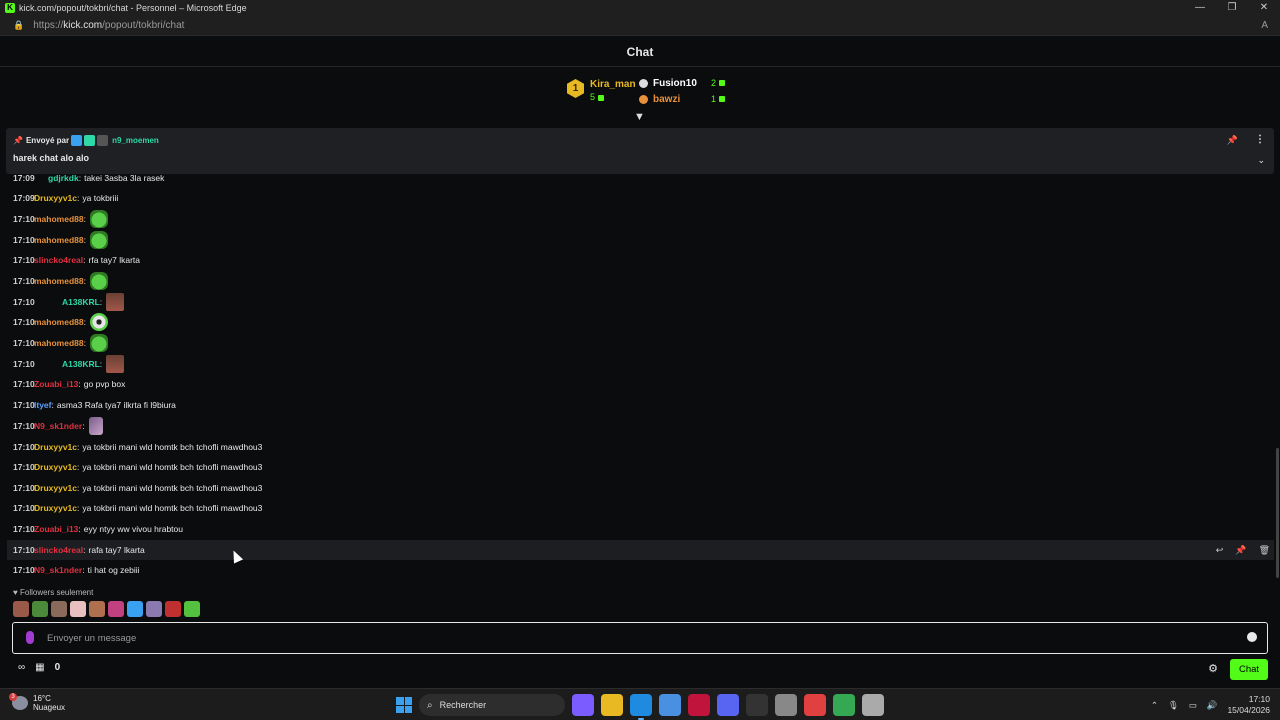 The height and width of the screenshot is (720, 1280). What do you see at coordinates (757, 705) in the screenshot?
I see `epic-icon` at bounding box center [757, 705].